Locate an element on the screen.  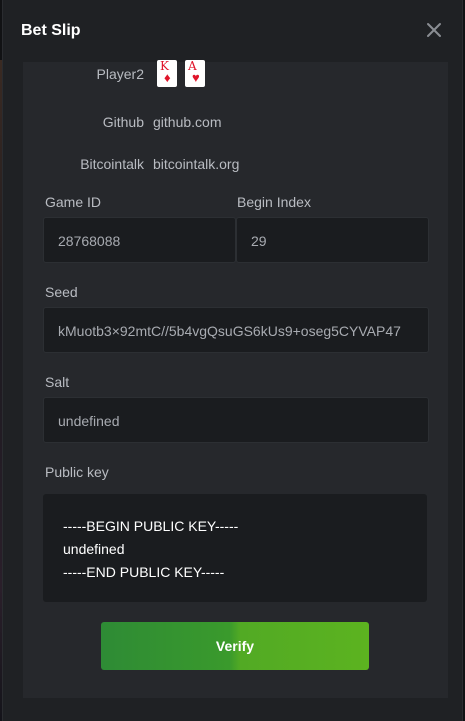
begin-index-label: Begin Index is located at coordinates (274, 202).